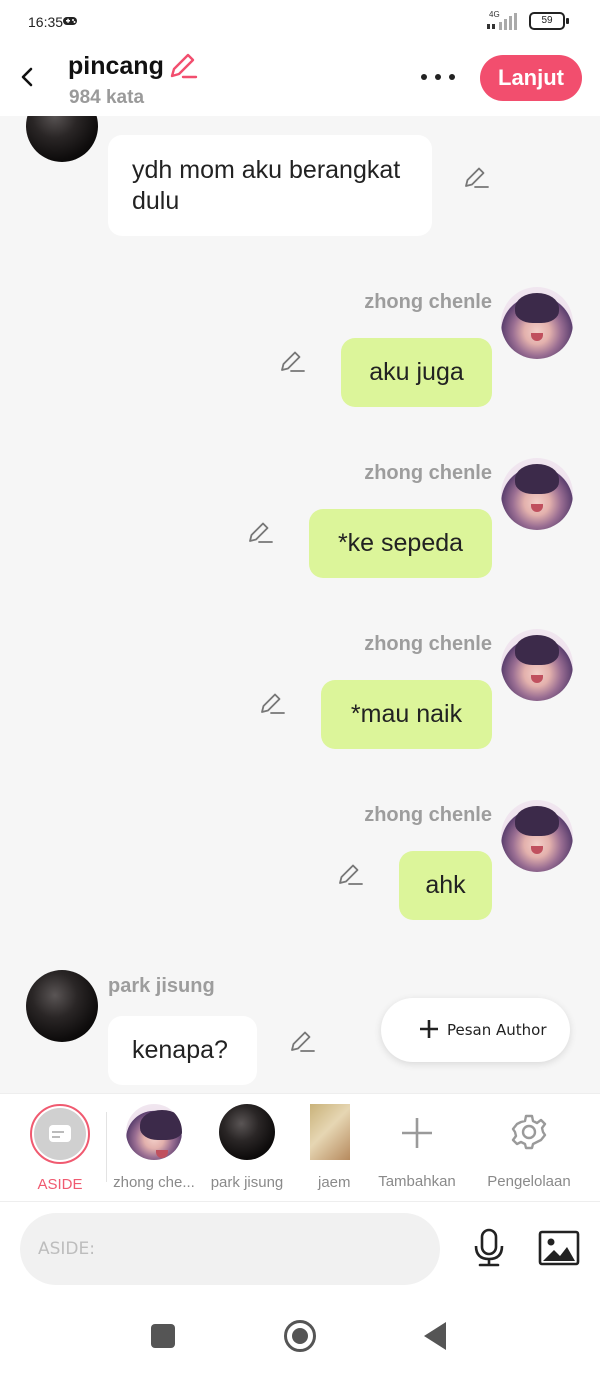 The image size is (600, 1375). Describe the element at coordinates (435, 1336) in the screenshot. I see `system-back-button` at that location.